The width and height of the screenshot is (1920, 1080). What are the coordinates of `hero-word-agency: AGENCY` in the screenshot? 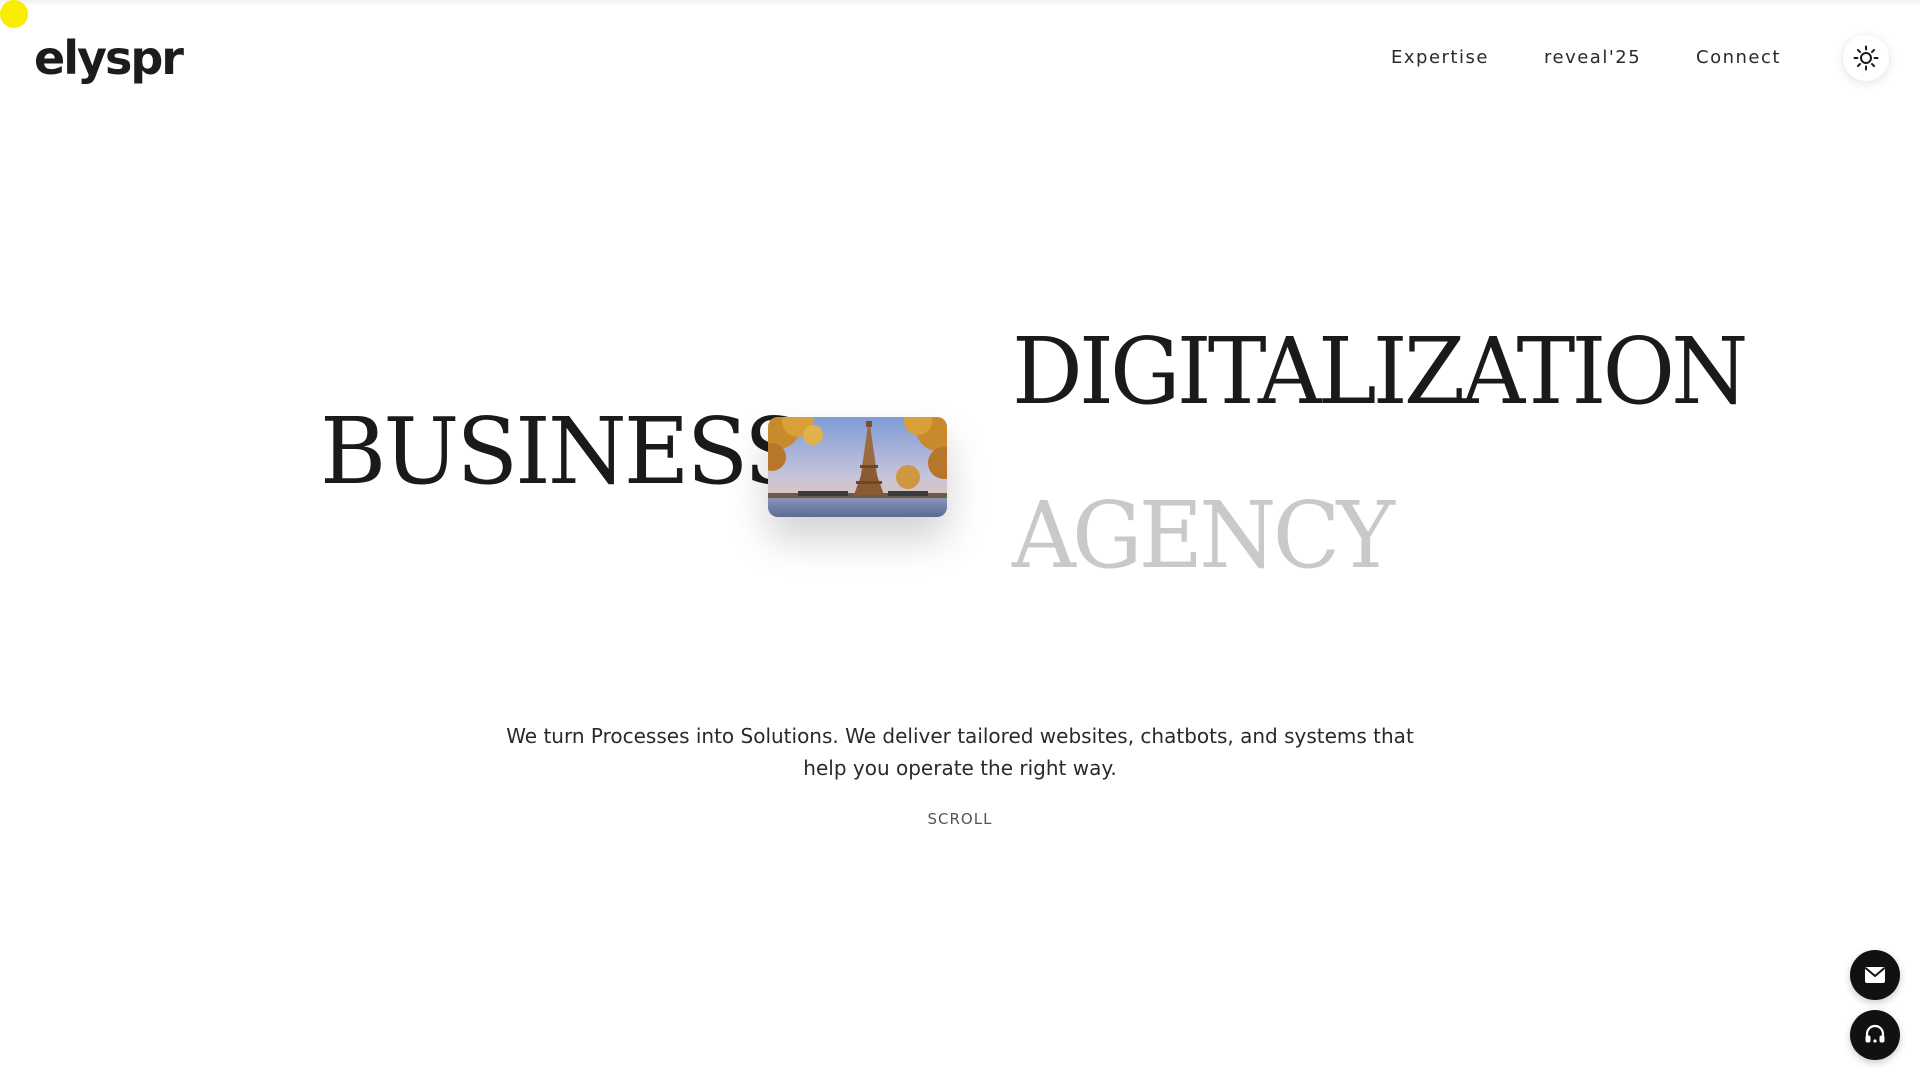 It's located at (1203, 535).